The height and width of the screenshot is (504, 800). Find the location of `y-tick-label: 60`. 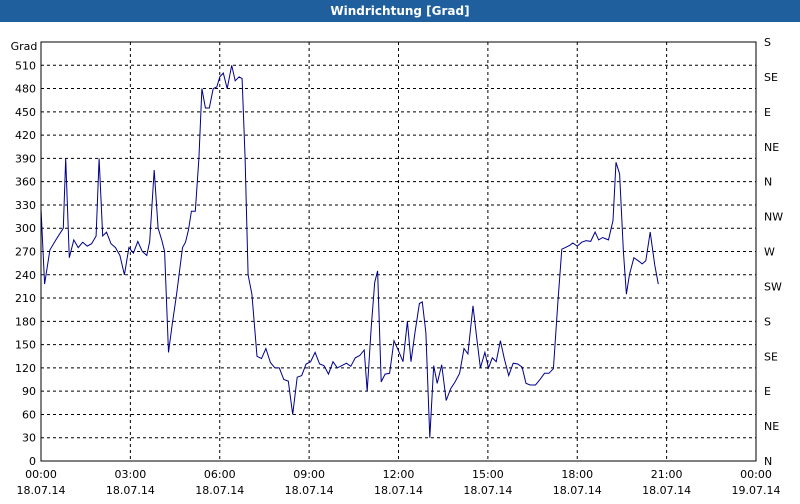

y-tick-label: 60 is located at coordinates (29, 414).